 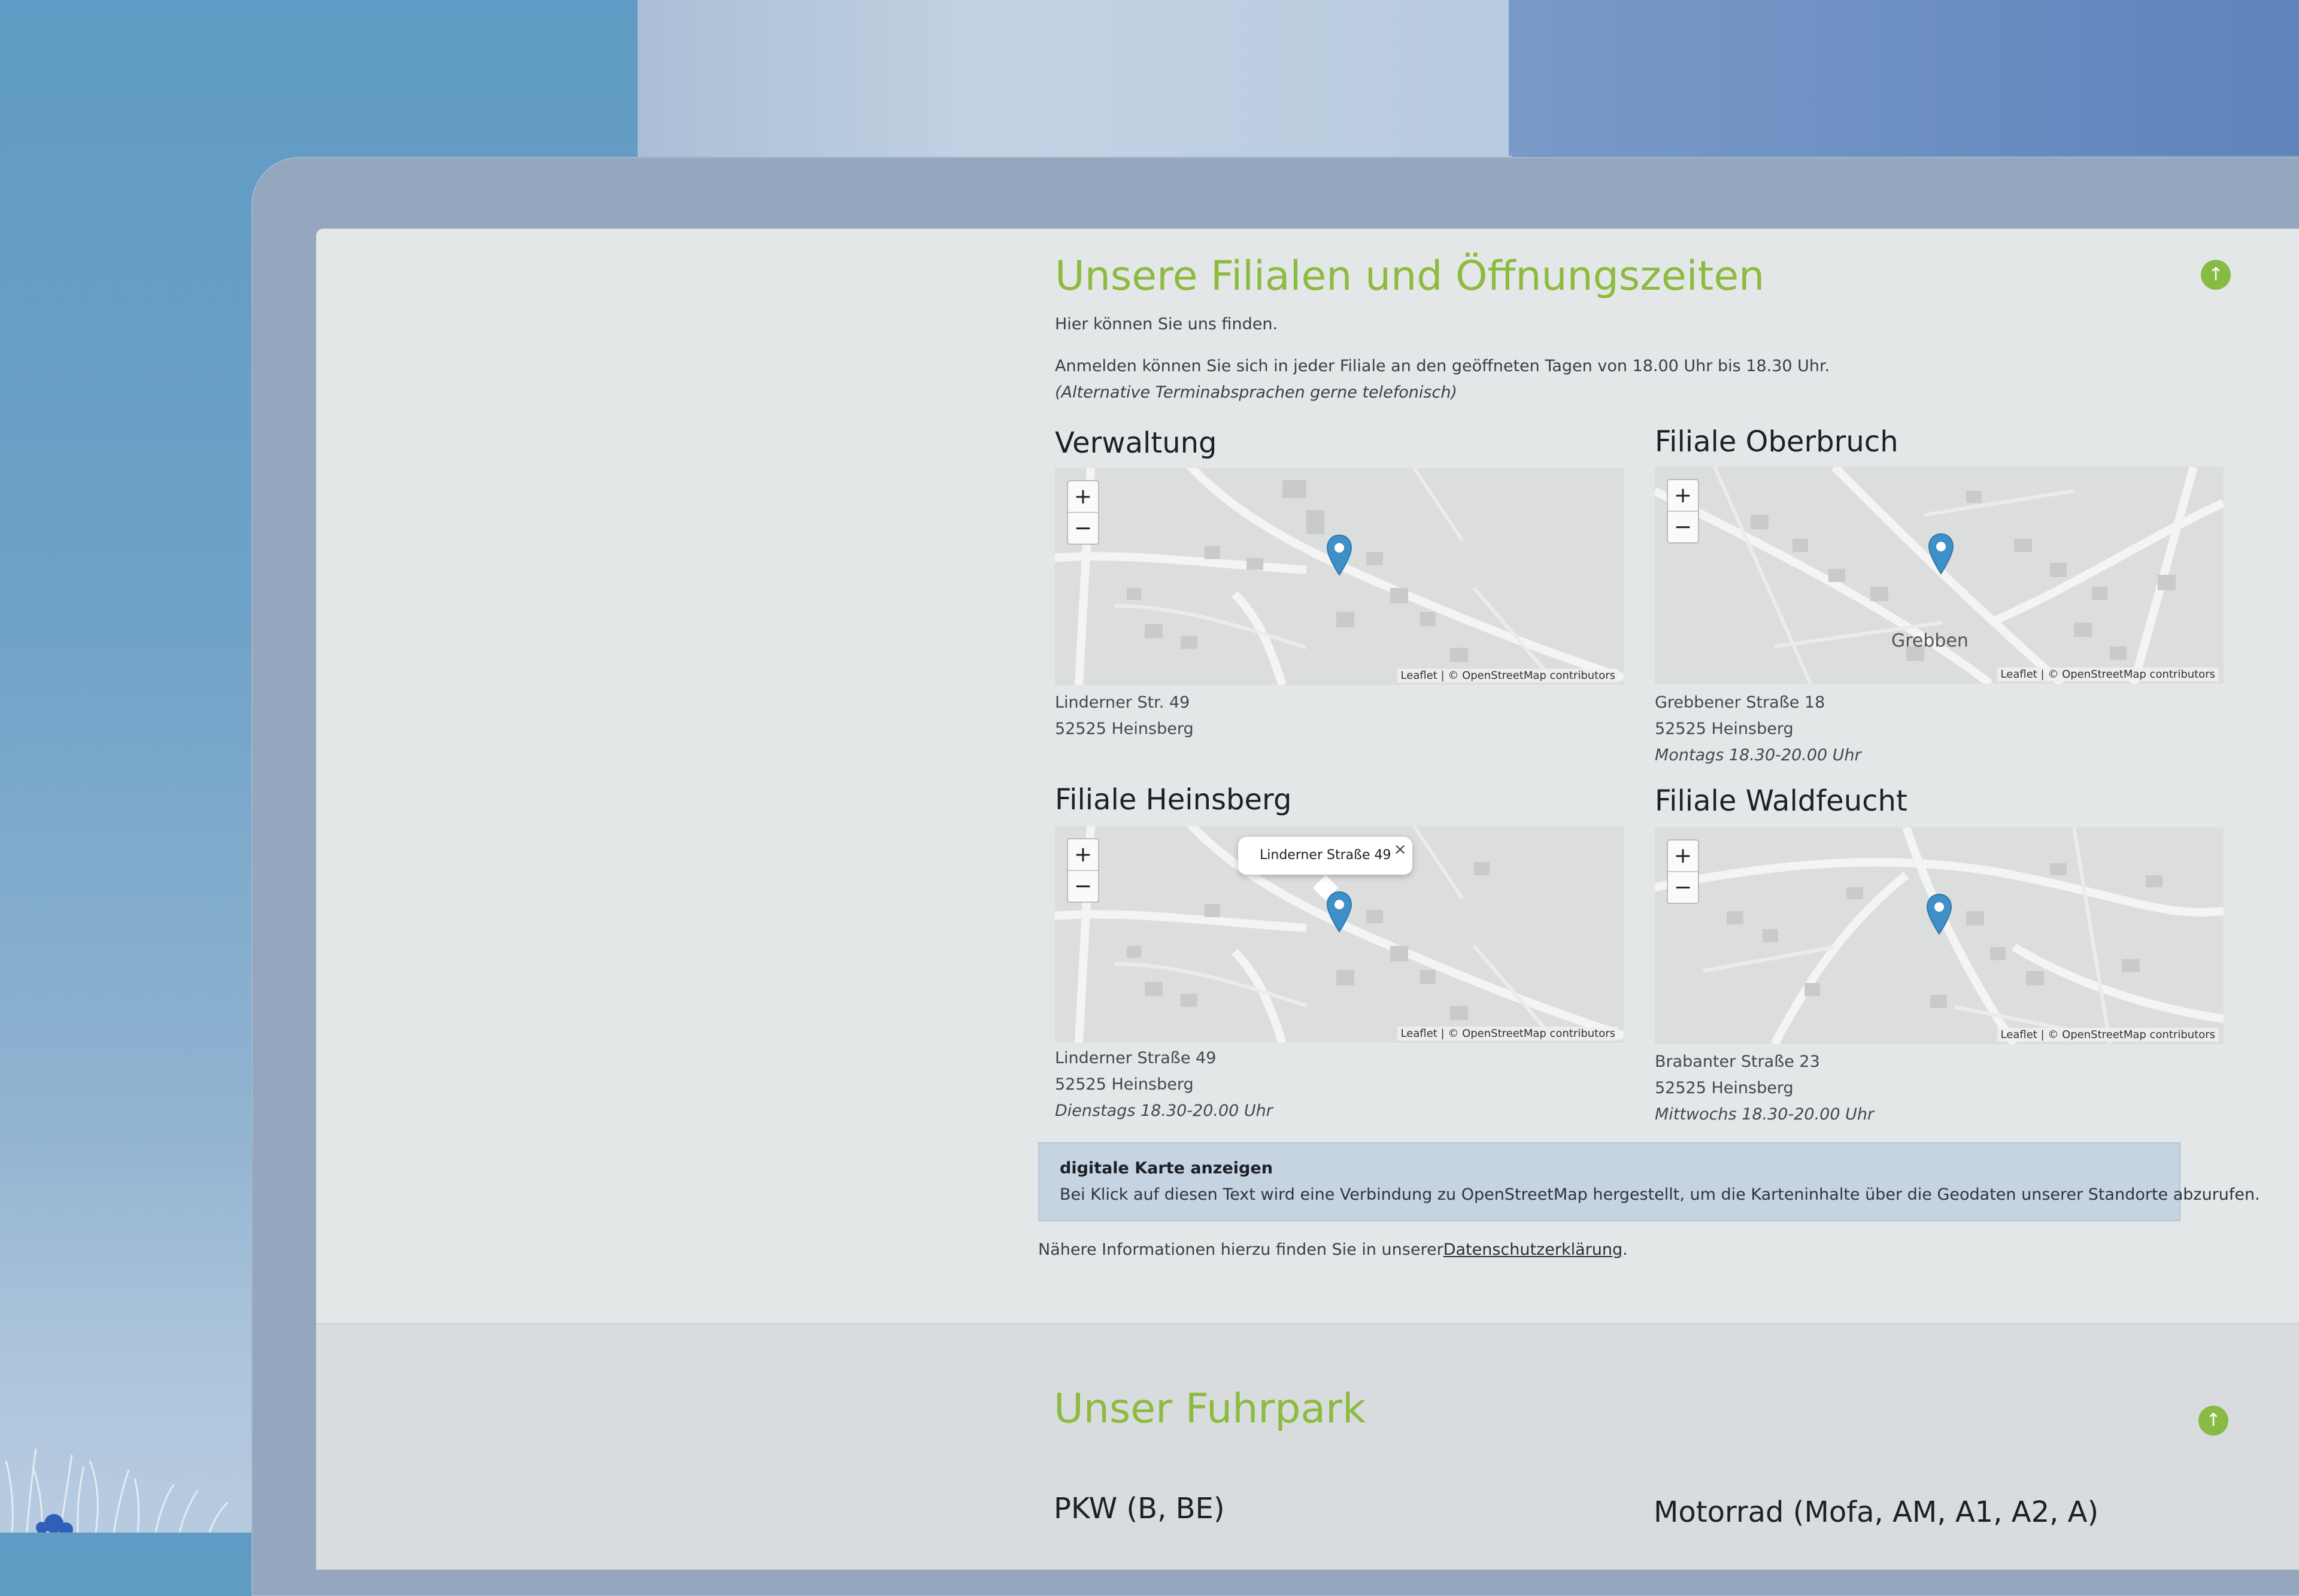 I want to click on location-hours: Dienstags 18.30-20.00 Uhr, so click(x=1164, y=1111).